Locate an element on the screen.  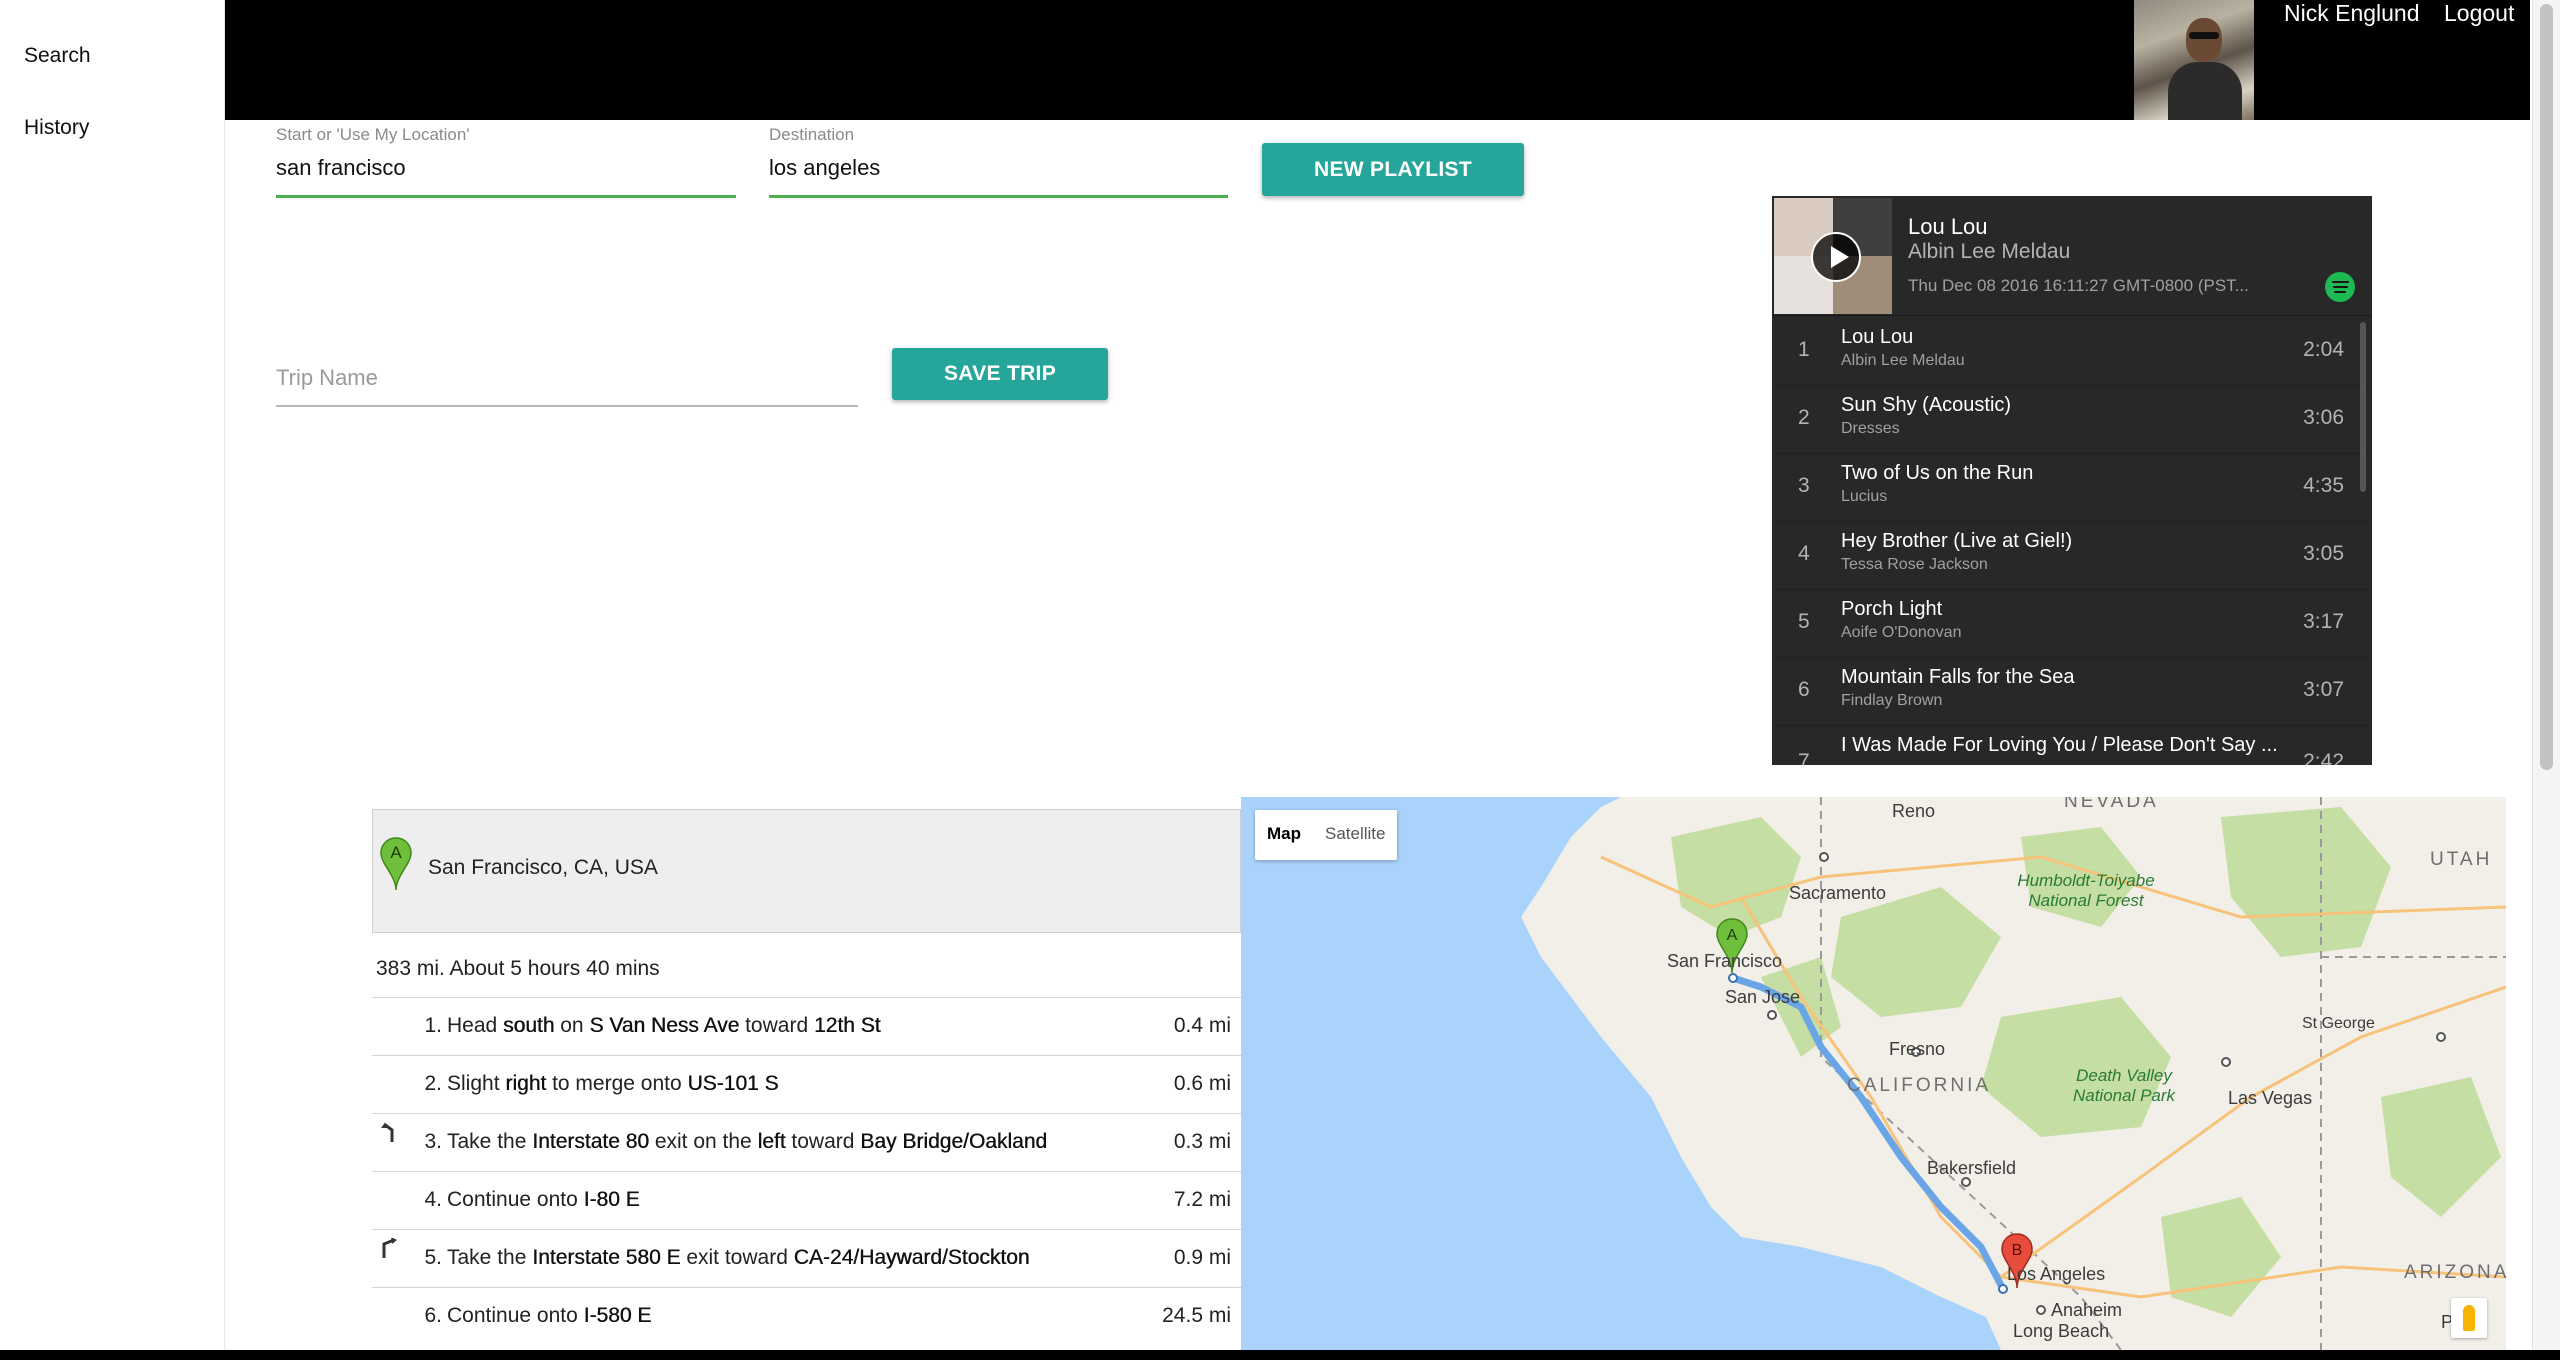
avatar-head is located at coordinates (2204, 40).